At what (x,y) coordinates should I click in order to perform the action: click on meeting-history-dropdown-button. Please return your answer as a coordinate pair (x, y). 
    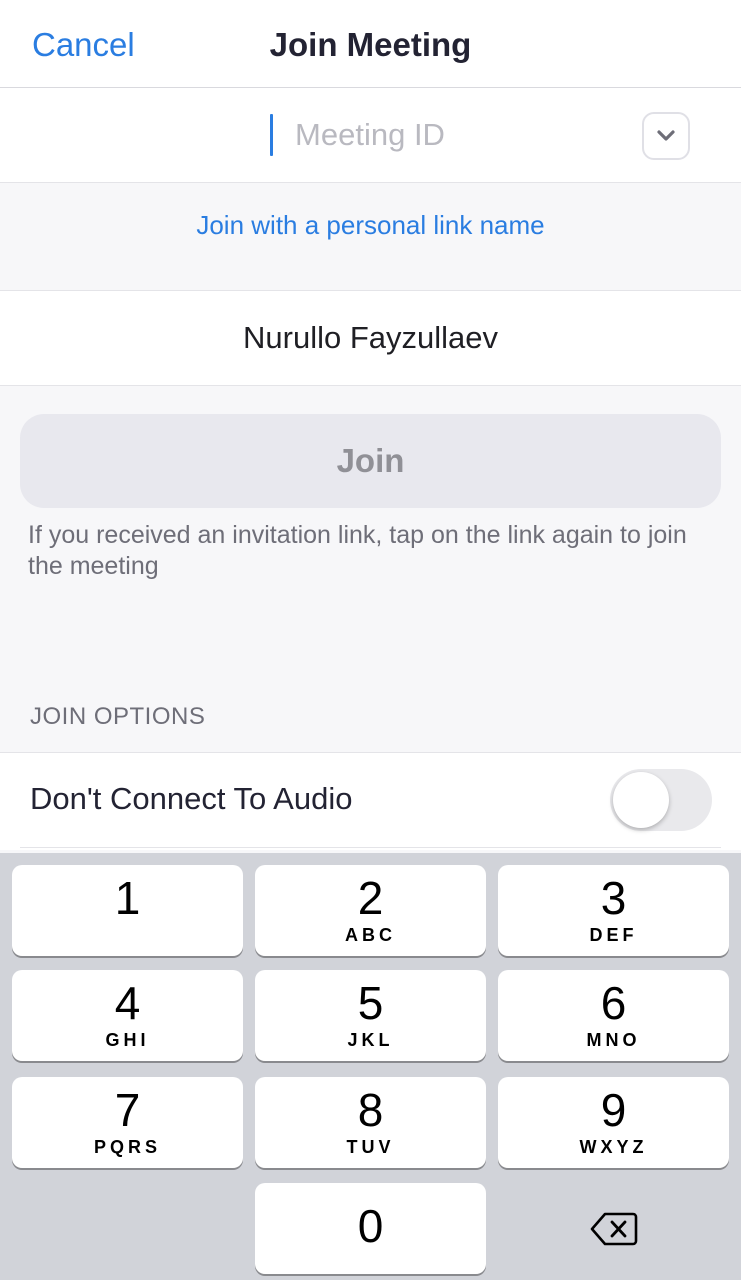
    Looking at the image, I should click on (666, 136).